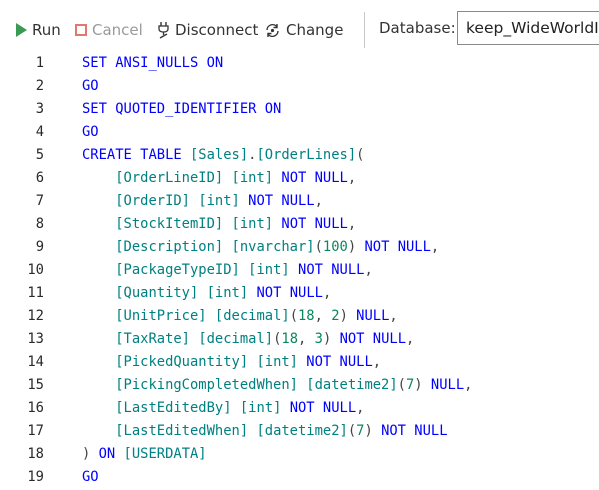 Image resolution: width=599 pixels, height=490 pixels. What do you see at coordinates (39, 178) in the screenshot?
I see `line-number: 6` at bounding box center [39, 178].